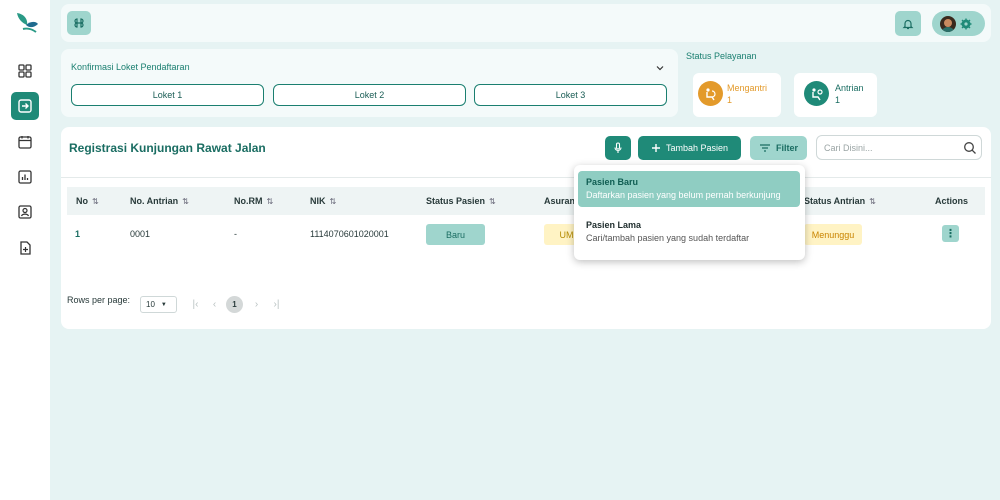 The image size is (1000, 500). What do you see at coordinates (614, 225) in the screenshot?
I see `existing-patient-title: Pasien Lama` at bounding box center [614, 225].